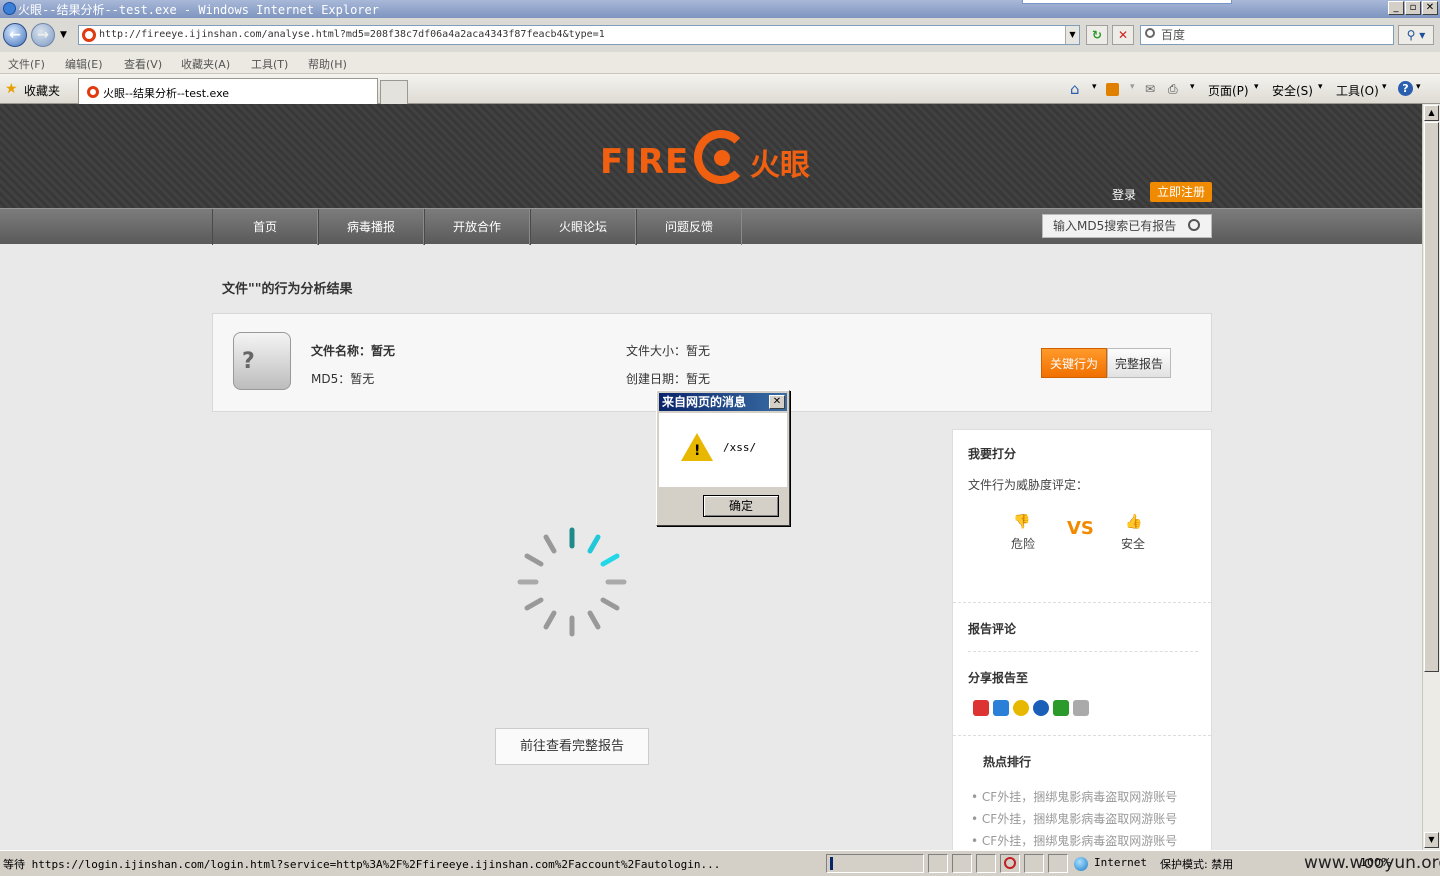 The width and height of the screenshot is (1440, 876). What do you see at coordinates (1028, 485) in the screenshot?
I see `rate-description: 文件行为威胁度评定：` at bounding box center [1028, 485].